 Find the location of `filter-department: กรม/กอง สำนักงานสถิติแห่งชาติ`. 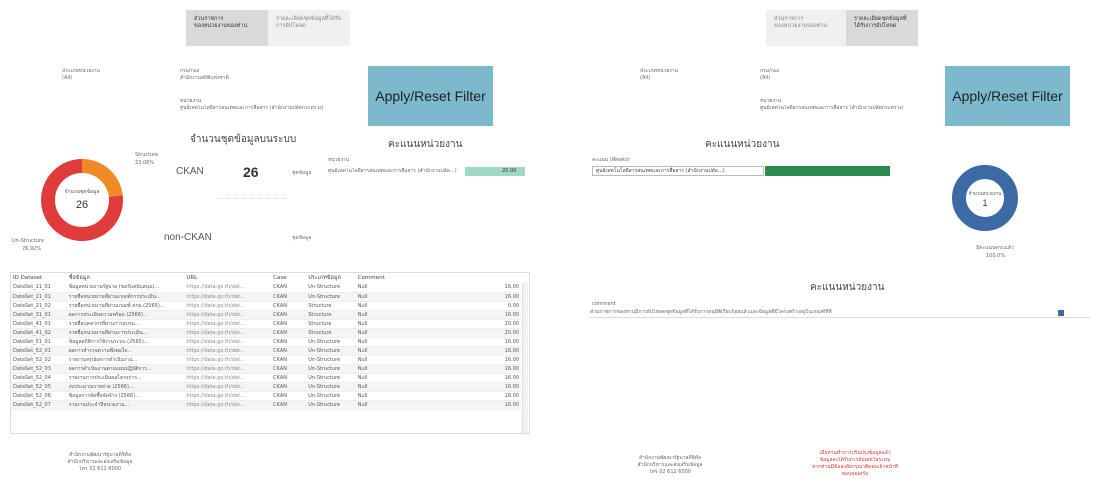

filter-department: กรม/กอง สำนักงานสถิติแห่งชาติ is located at coordinates (240, 75).